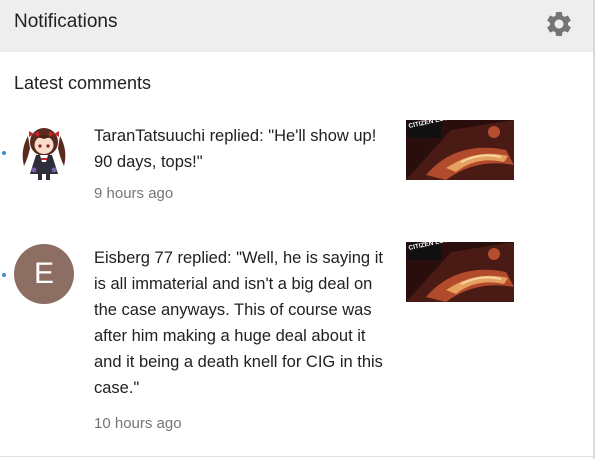  Describe the element at coordinates (44, 274) in the screenshot. I see `avatar: E` at that location.